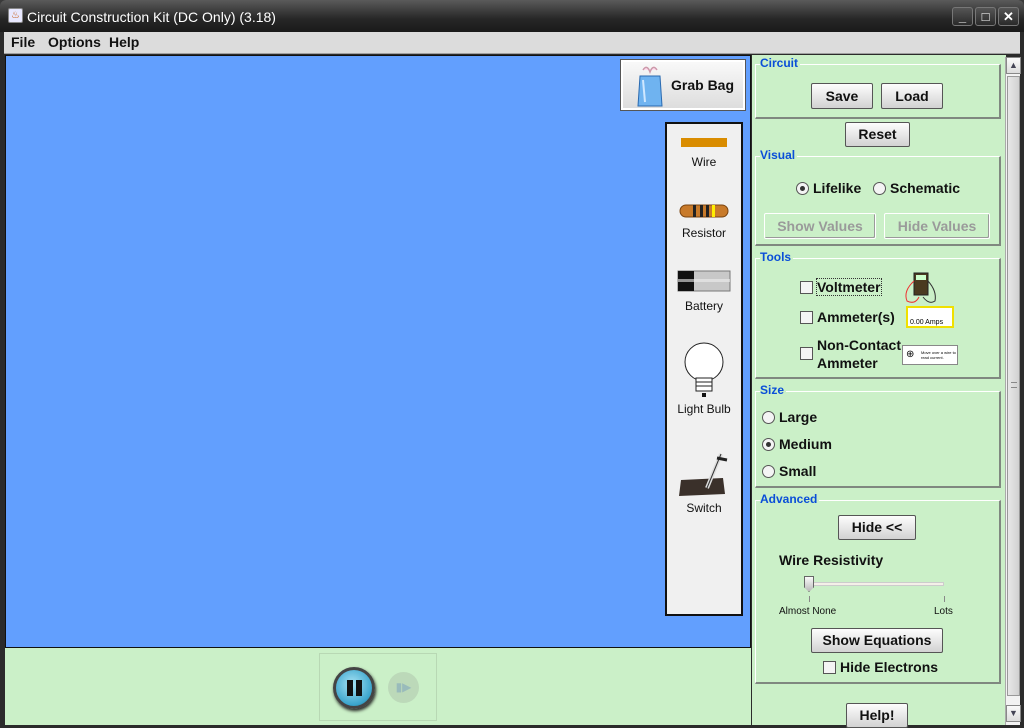  I want to click on ammeter-checkbox, so click(806, 317).